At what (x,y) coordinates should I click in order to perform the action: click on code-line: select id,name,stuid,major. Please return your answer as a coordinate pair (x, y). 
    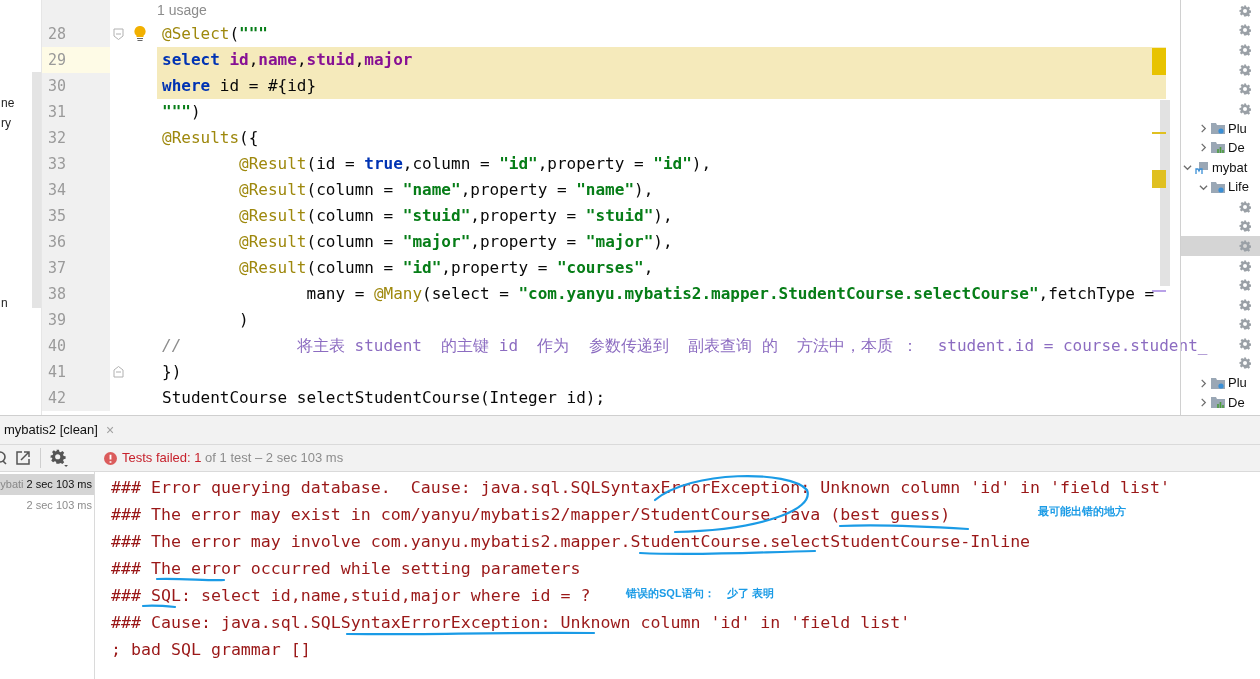
    Looking at the image, I should click on (287, 60).